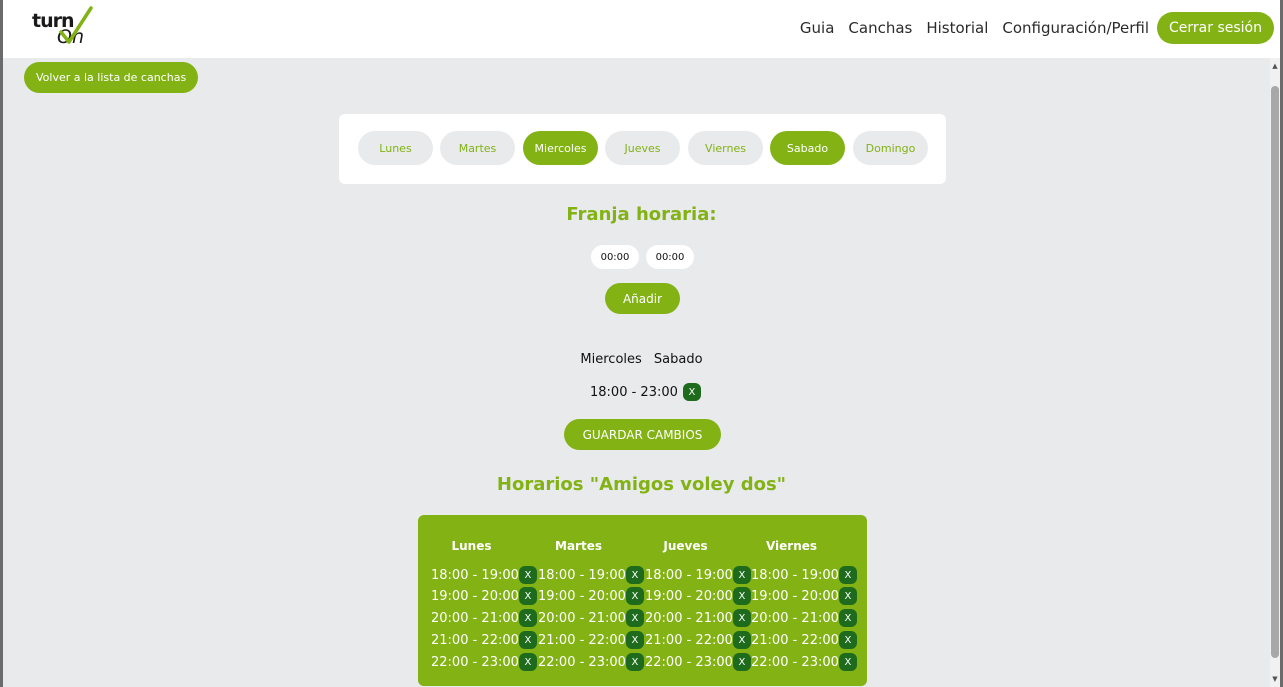 This screenshot has width=1283, height=687. I want to click on nav-configuracion: Configuración/Perfil, so click(1075, 28).